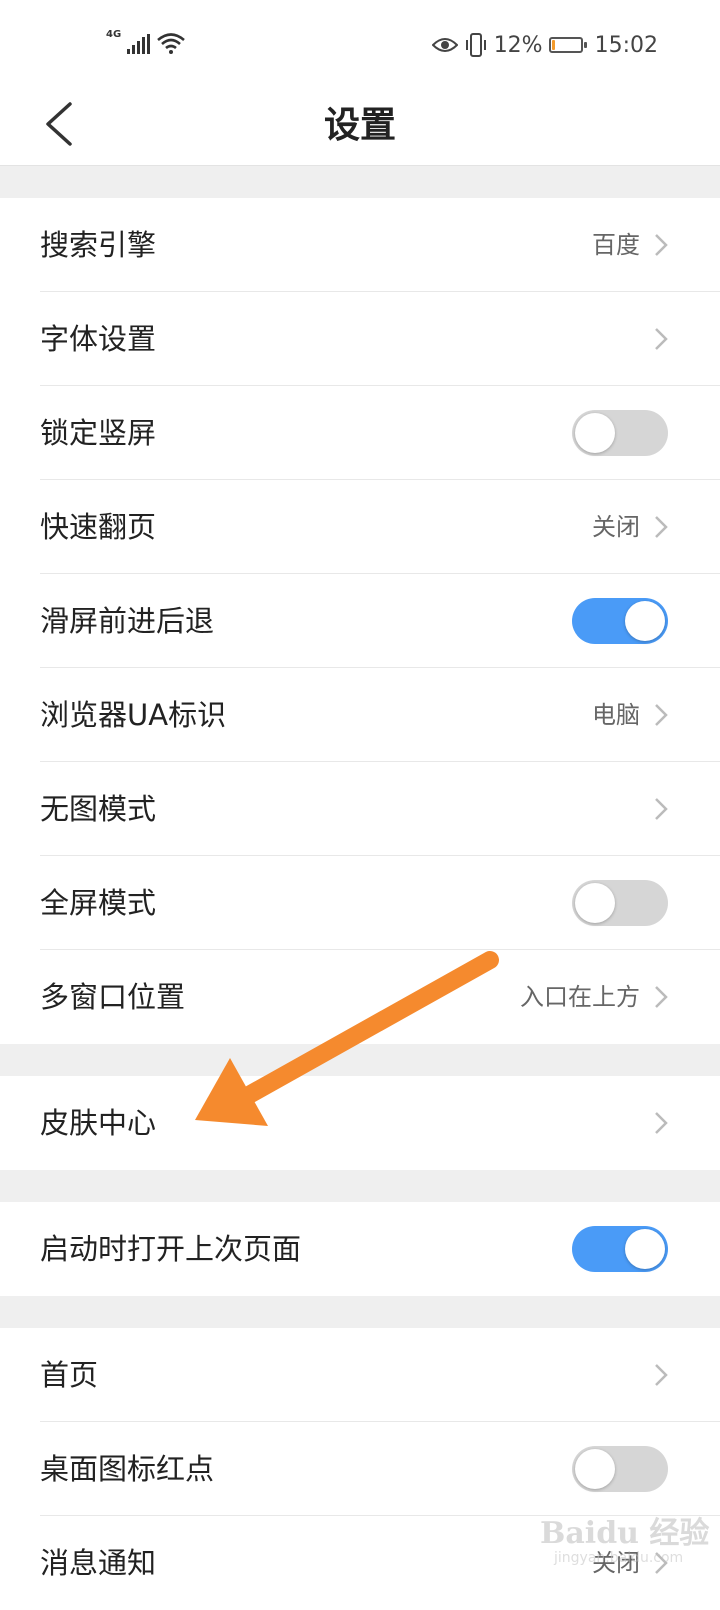 This screenshot has height=1610, width=720. I want to click on settings-row-label: 多窗口位置, so click(113, 997).